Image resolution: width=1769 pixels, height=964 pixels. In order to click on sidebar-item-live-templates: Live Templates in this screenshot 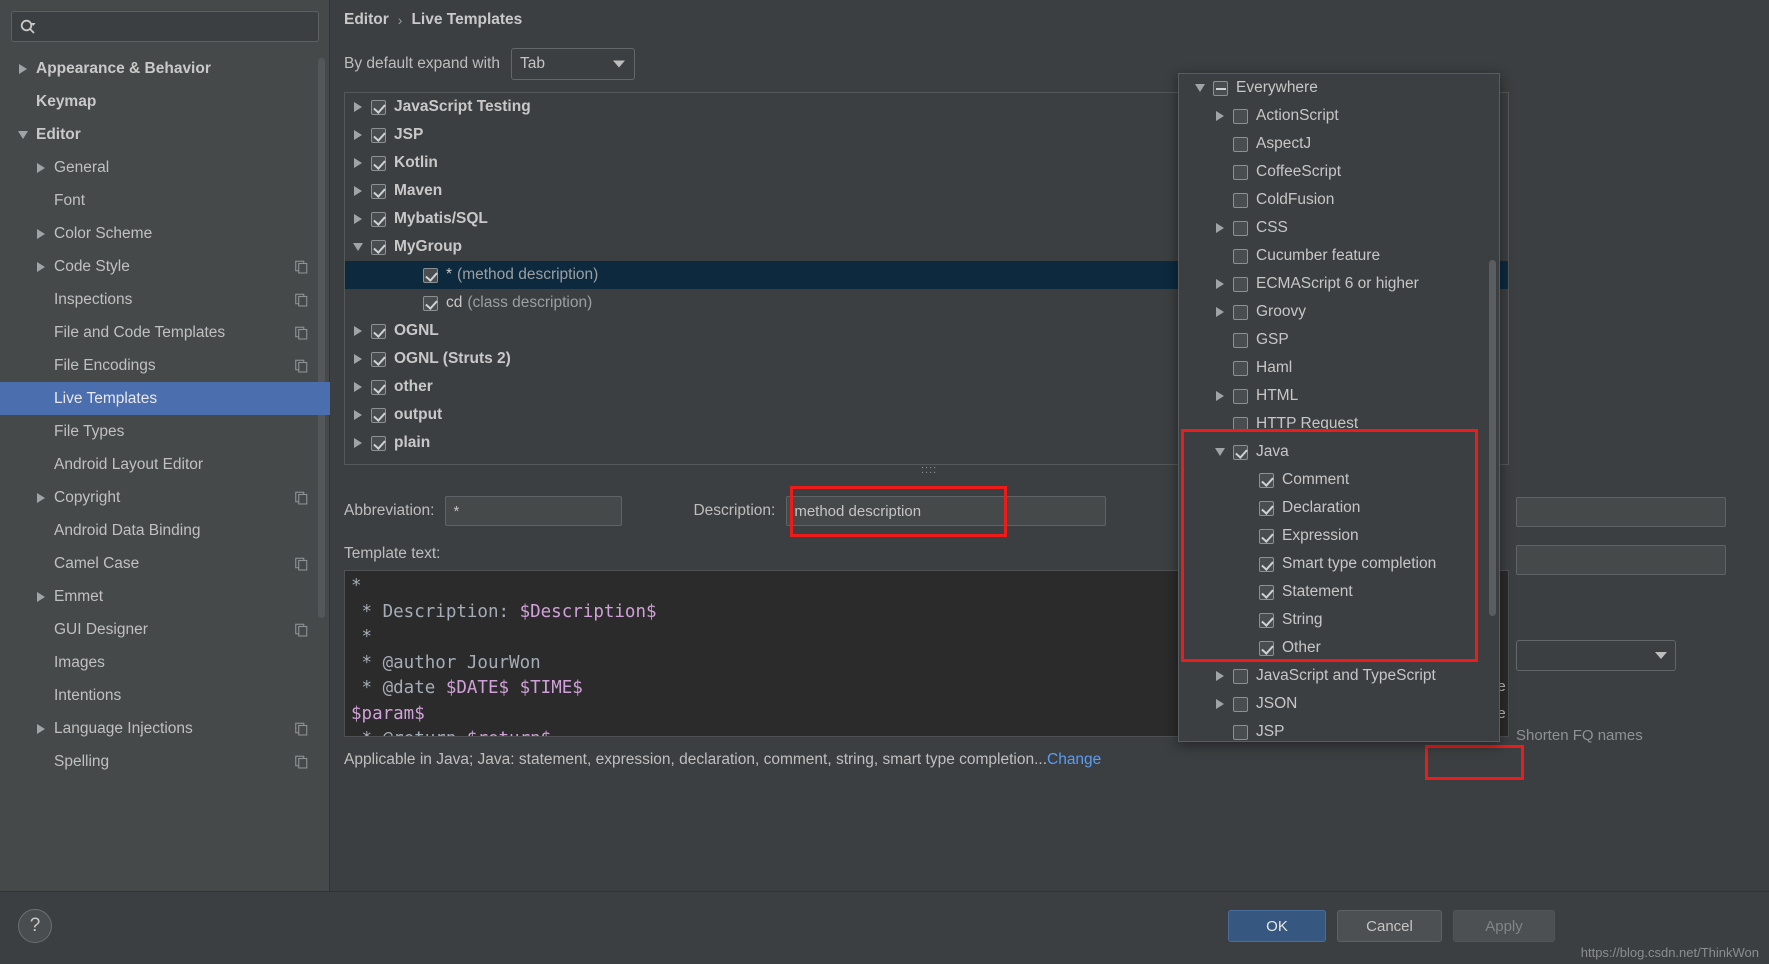, I will do `click(165, 398)`.